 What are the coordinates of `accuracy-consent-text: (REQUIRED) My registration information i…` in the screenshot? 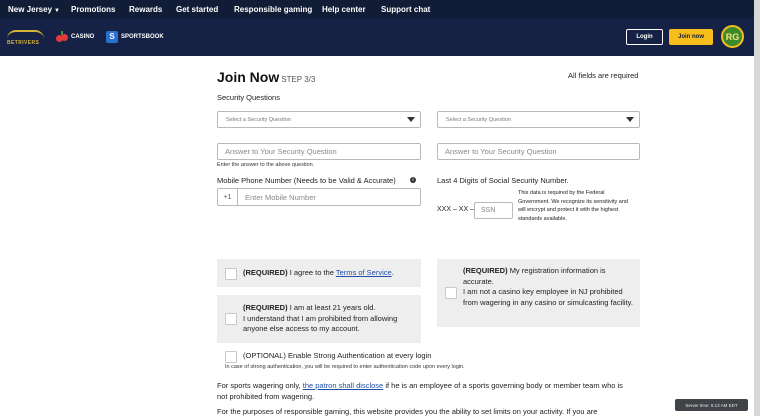 It's located at (549, 287).